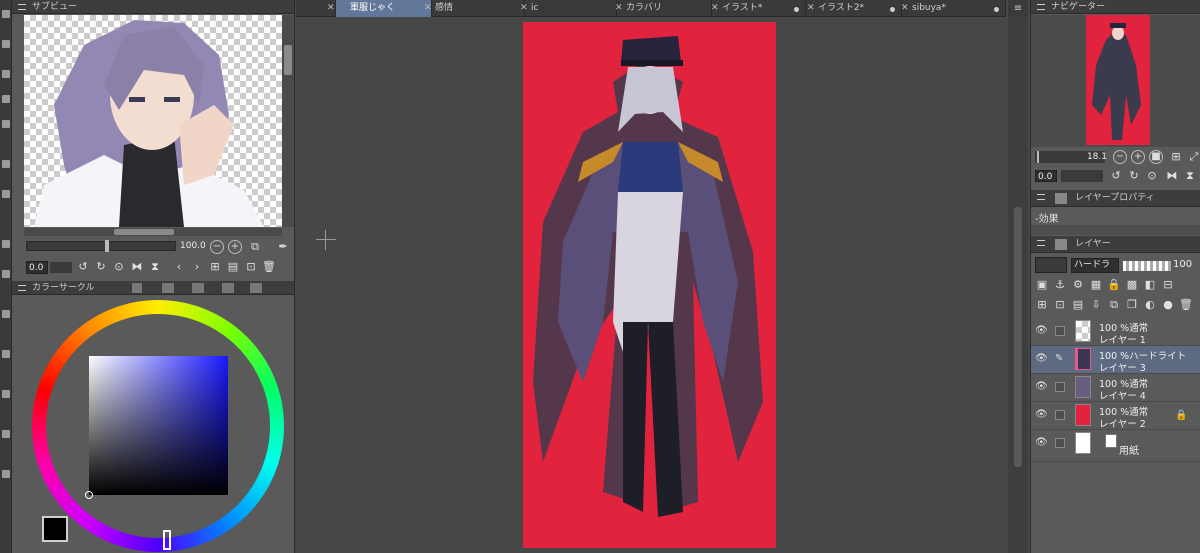 The height and width of the screenshot is (553, 1200). What do you see at coordinates (1096, 285) in the screenshot?
I see `layer-color-icon: ▦` at bounding box center [1096, 285].